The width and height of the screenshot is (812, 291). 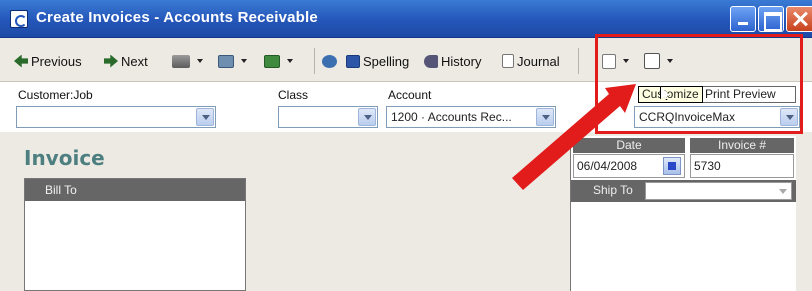 I want to click on invoice-number-value: 5730, so click(x=707, y=166).